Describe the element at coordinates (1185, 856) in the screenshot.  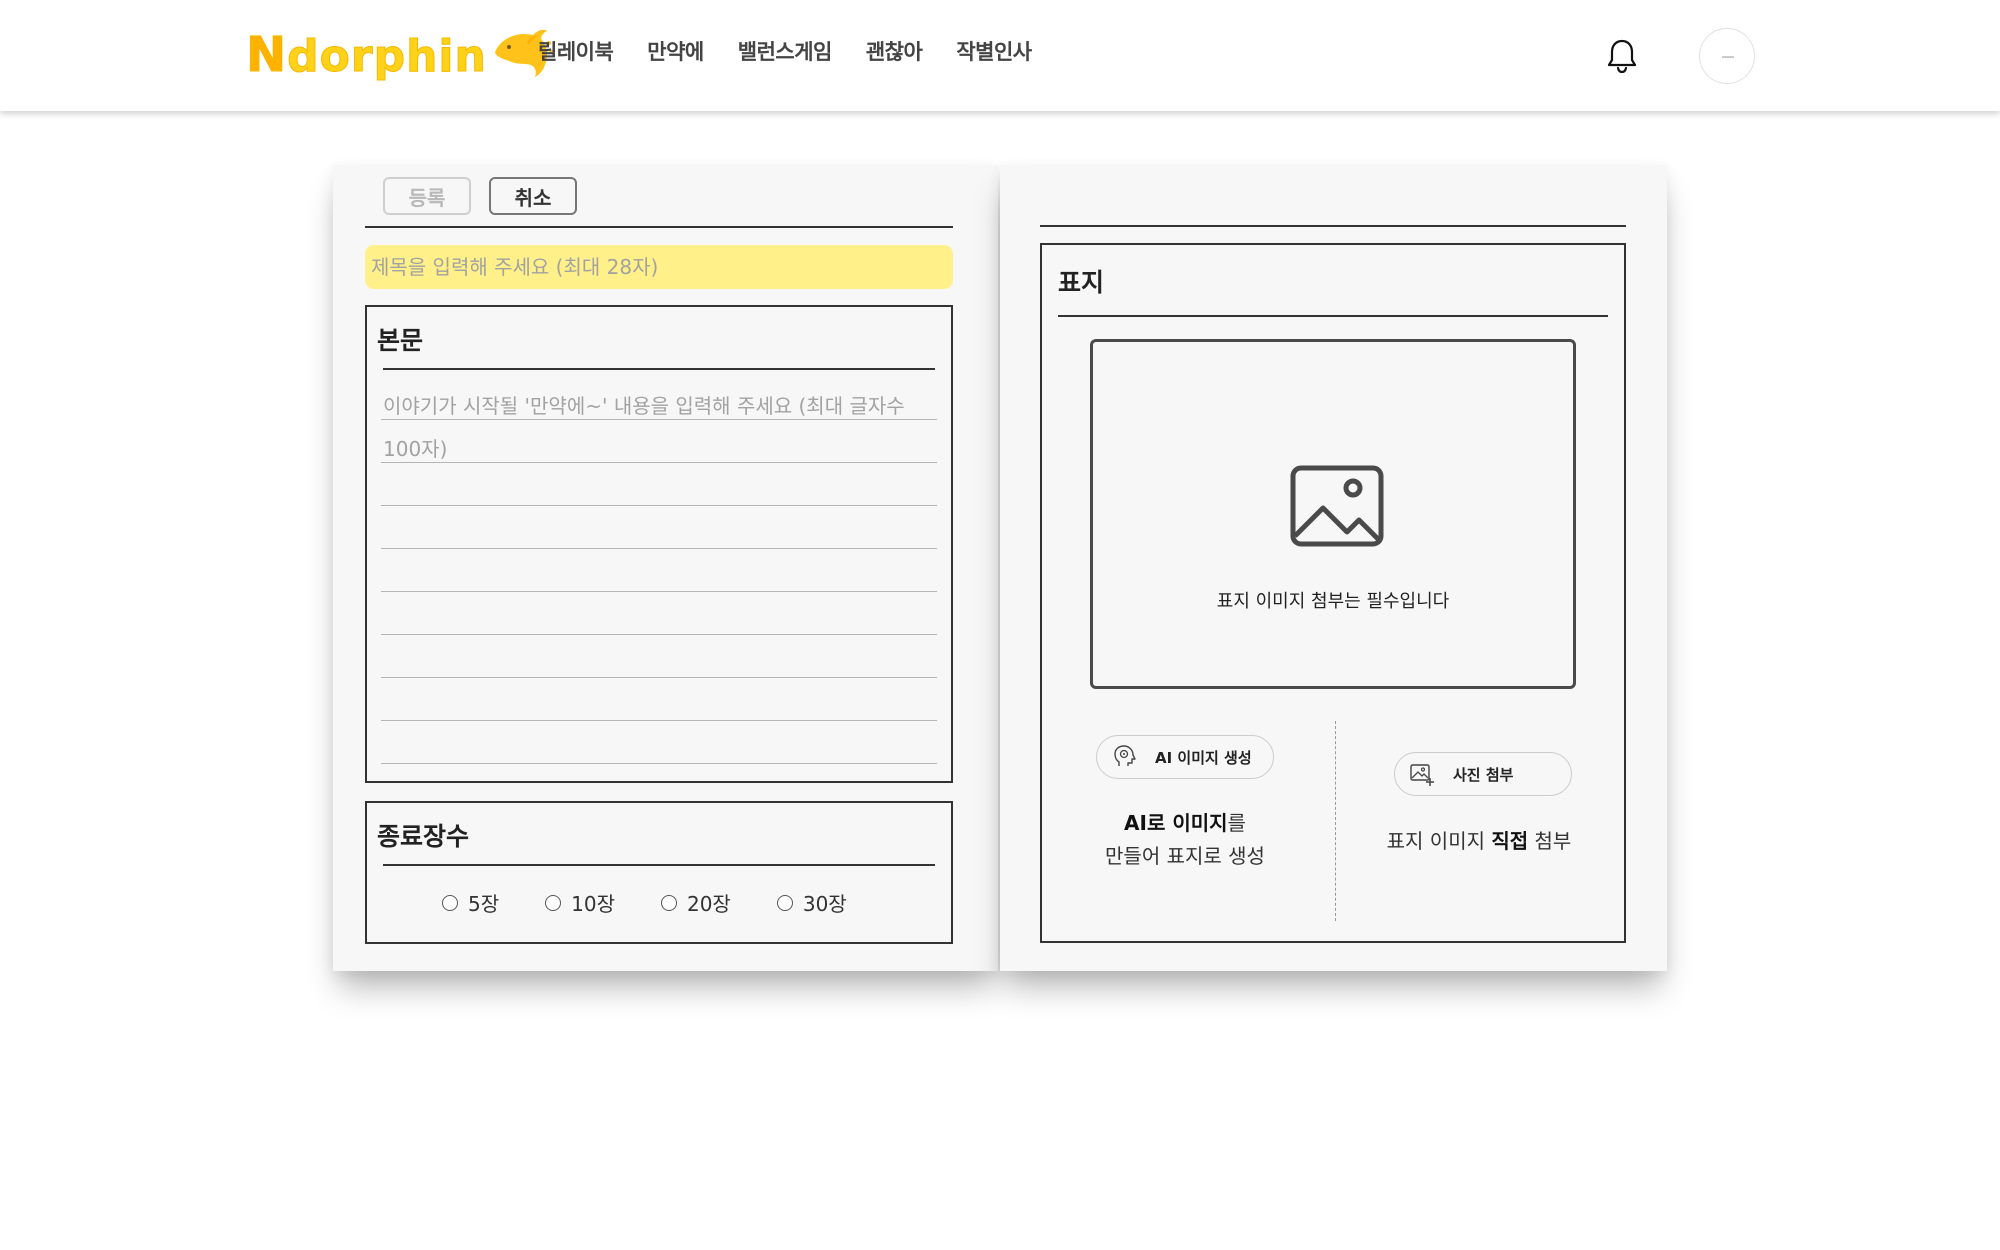
I see `ai-desc-line2: 만들어 표지로 생성` at that location.